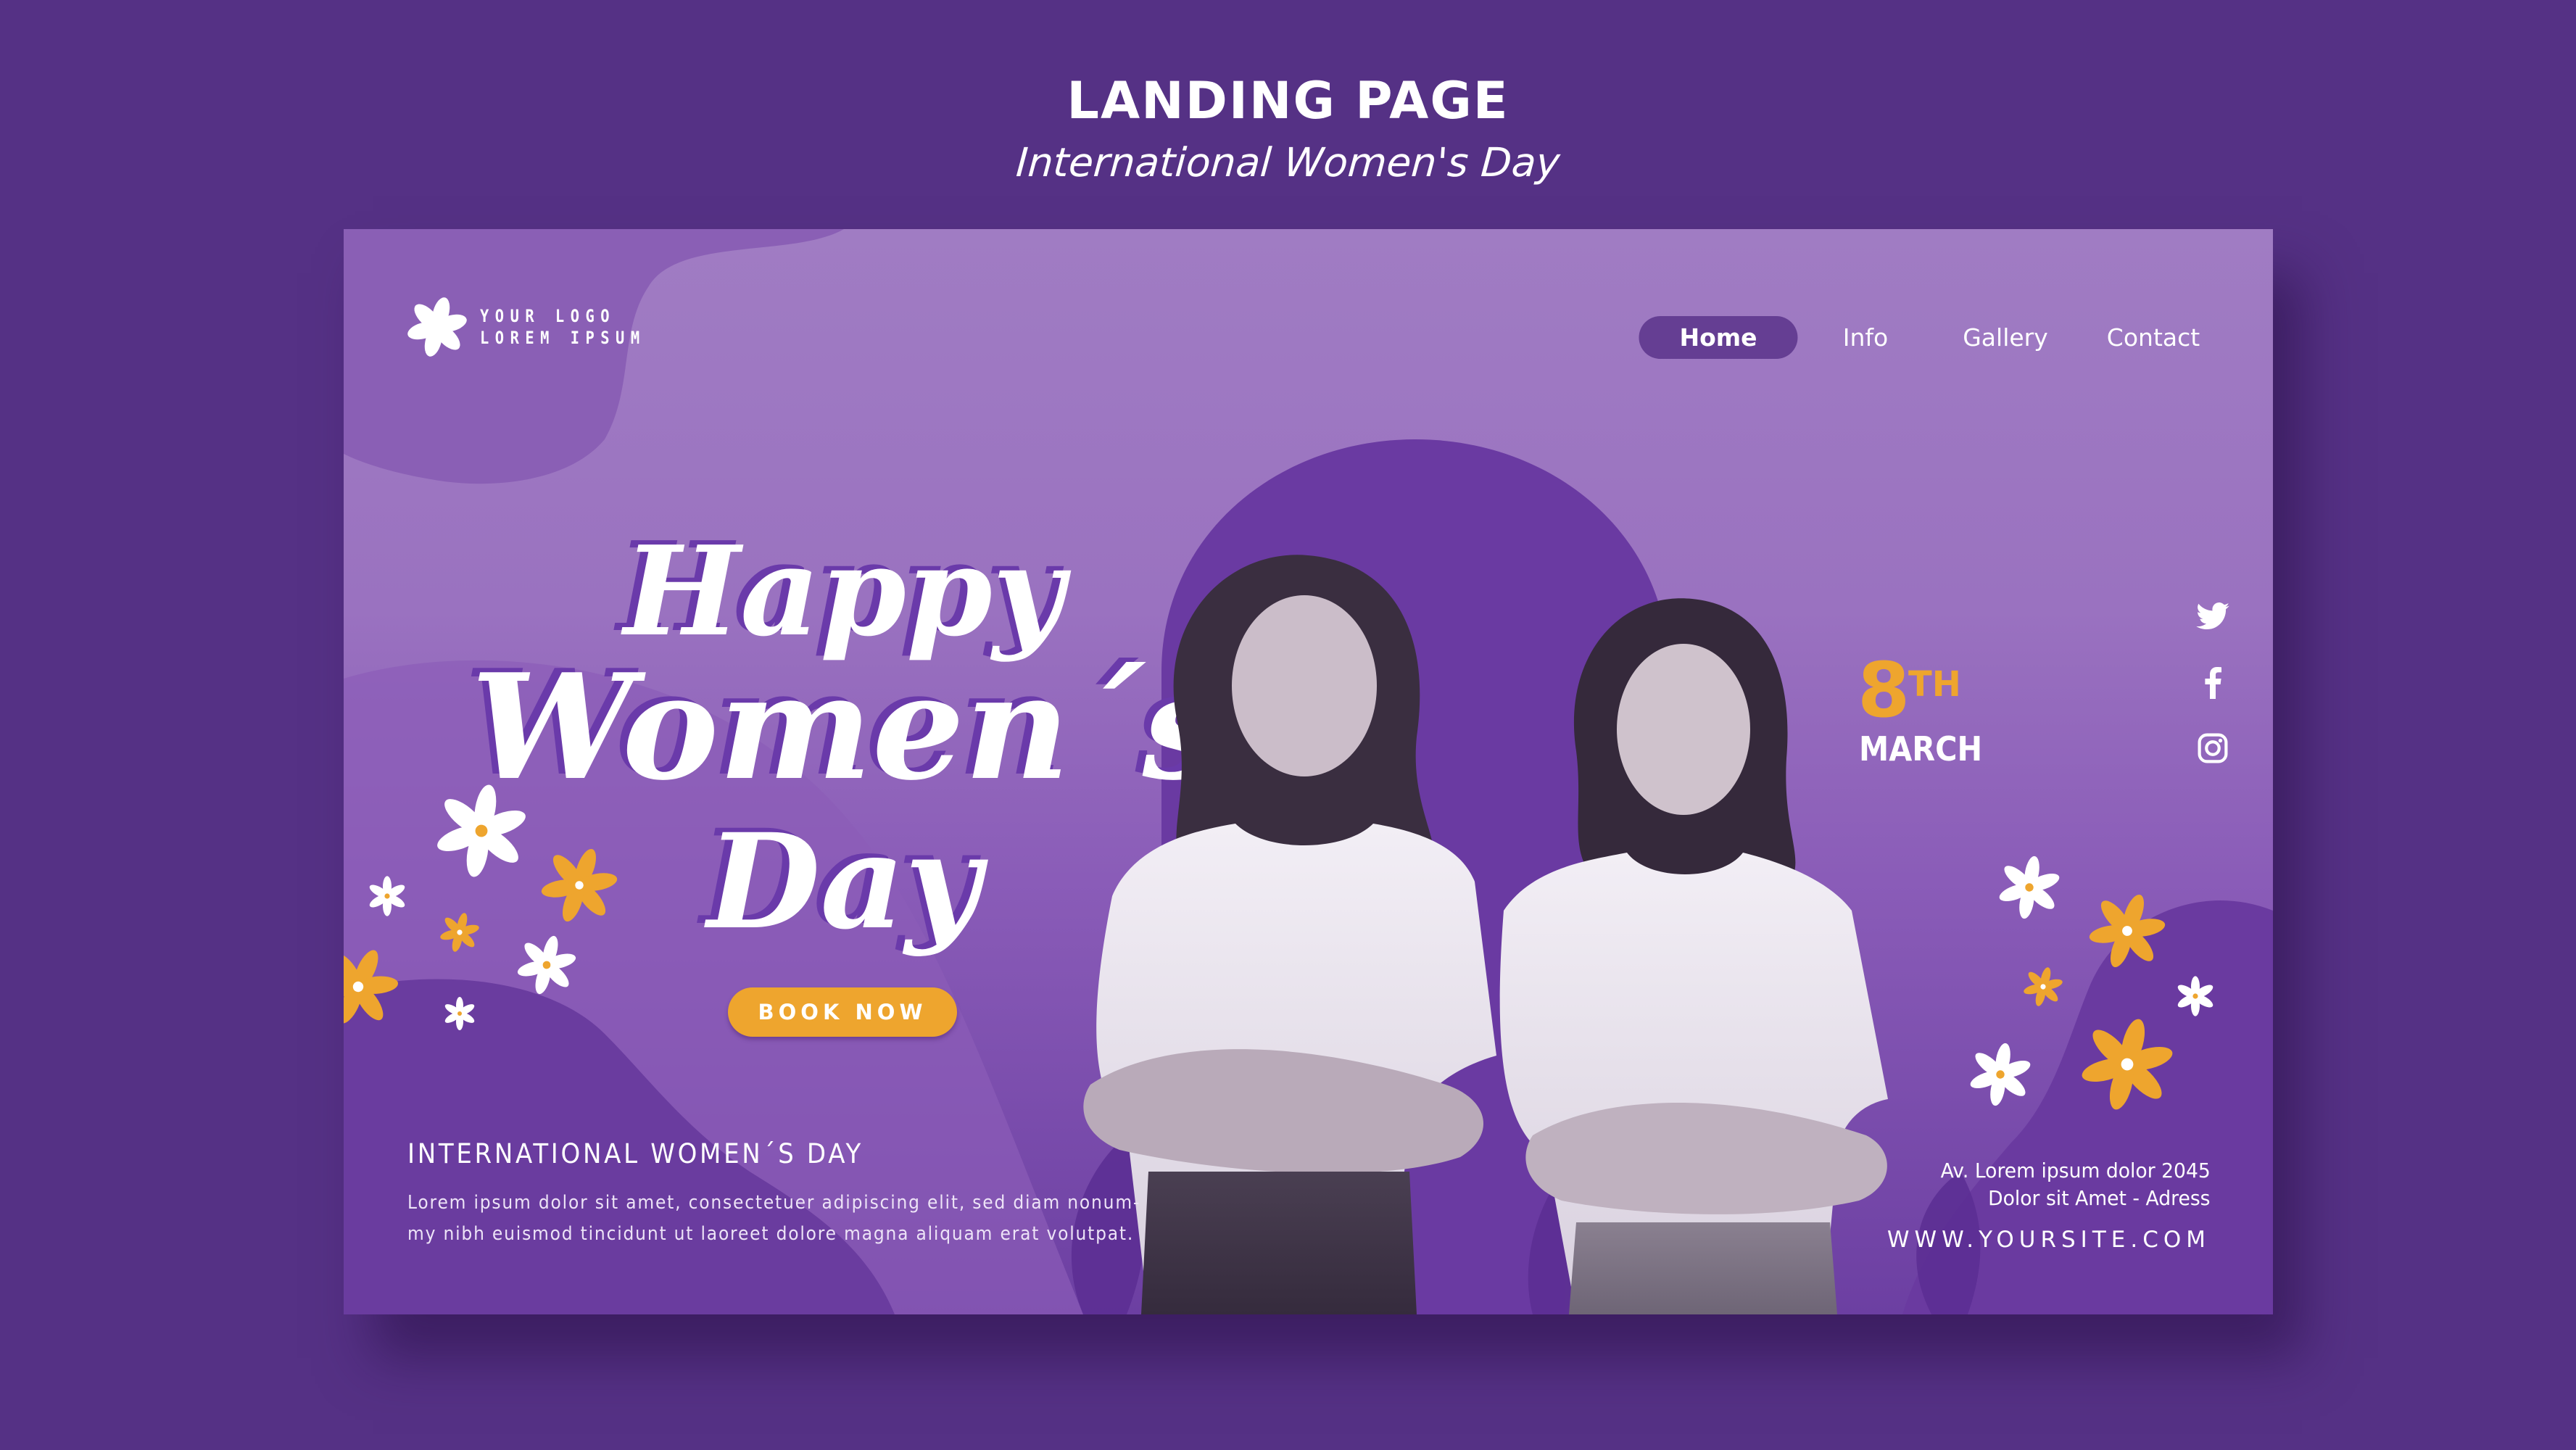  I want to click on flower-white, so click(546, 965).